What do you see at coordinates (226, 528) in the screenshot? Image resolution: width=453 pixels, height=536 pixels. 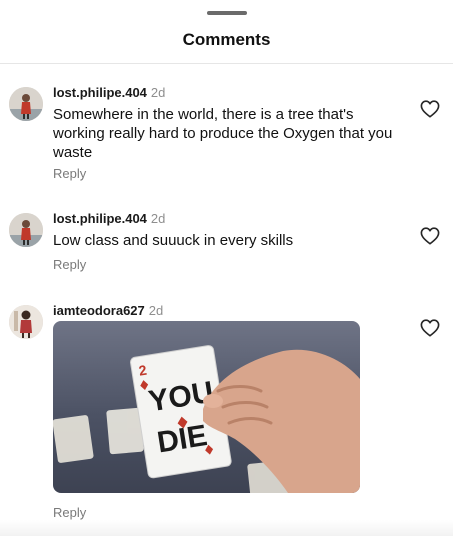 I see `bottom-edge` at bounding box center [226, 528].